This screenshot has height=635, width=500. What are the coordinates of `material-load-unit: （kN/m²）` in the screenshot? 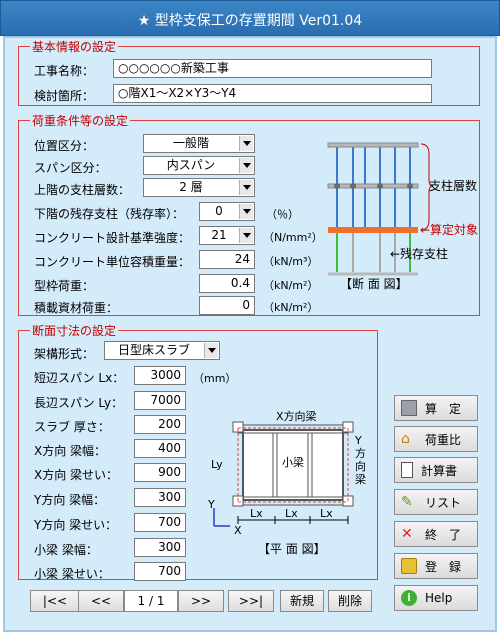 It's located at (291, 307).